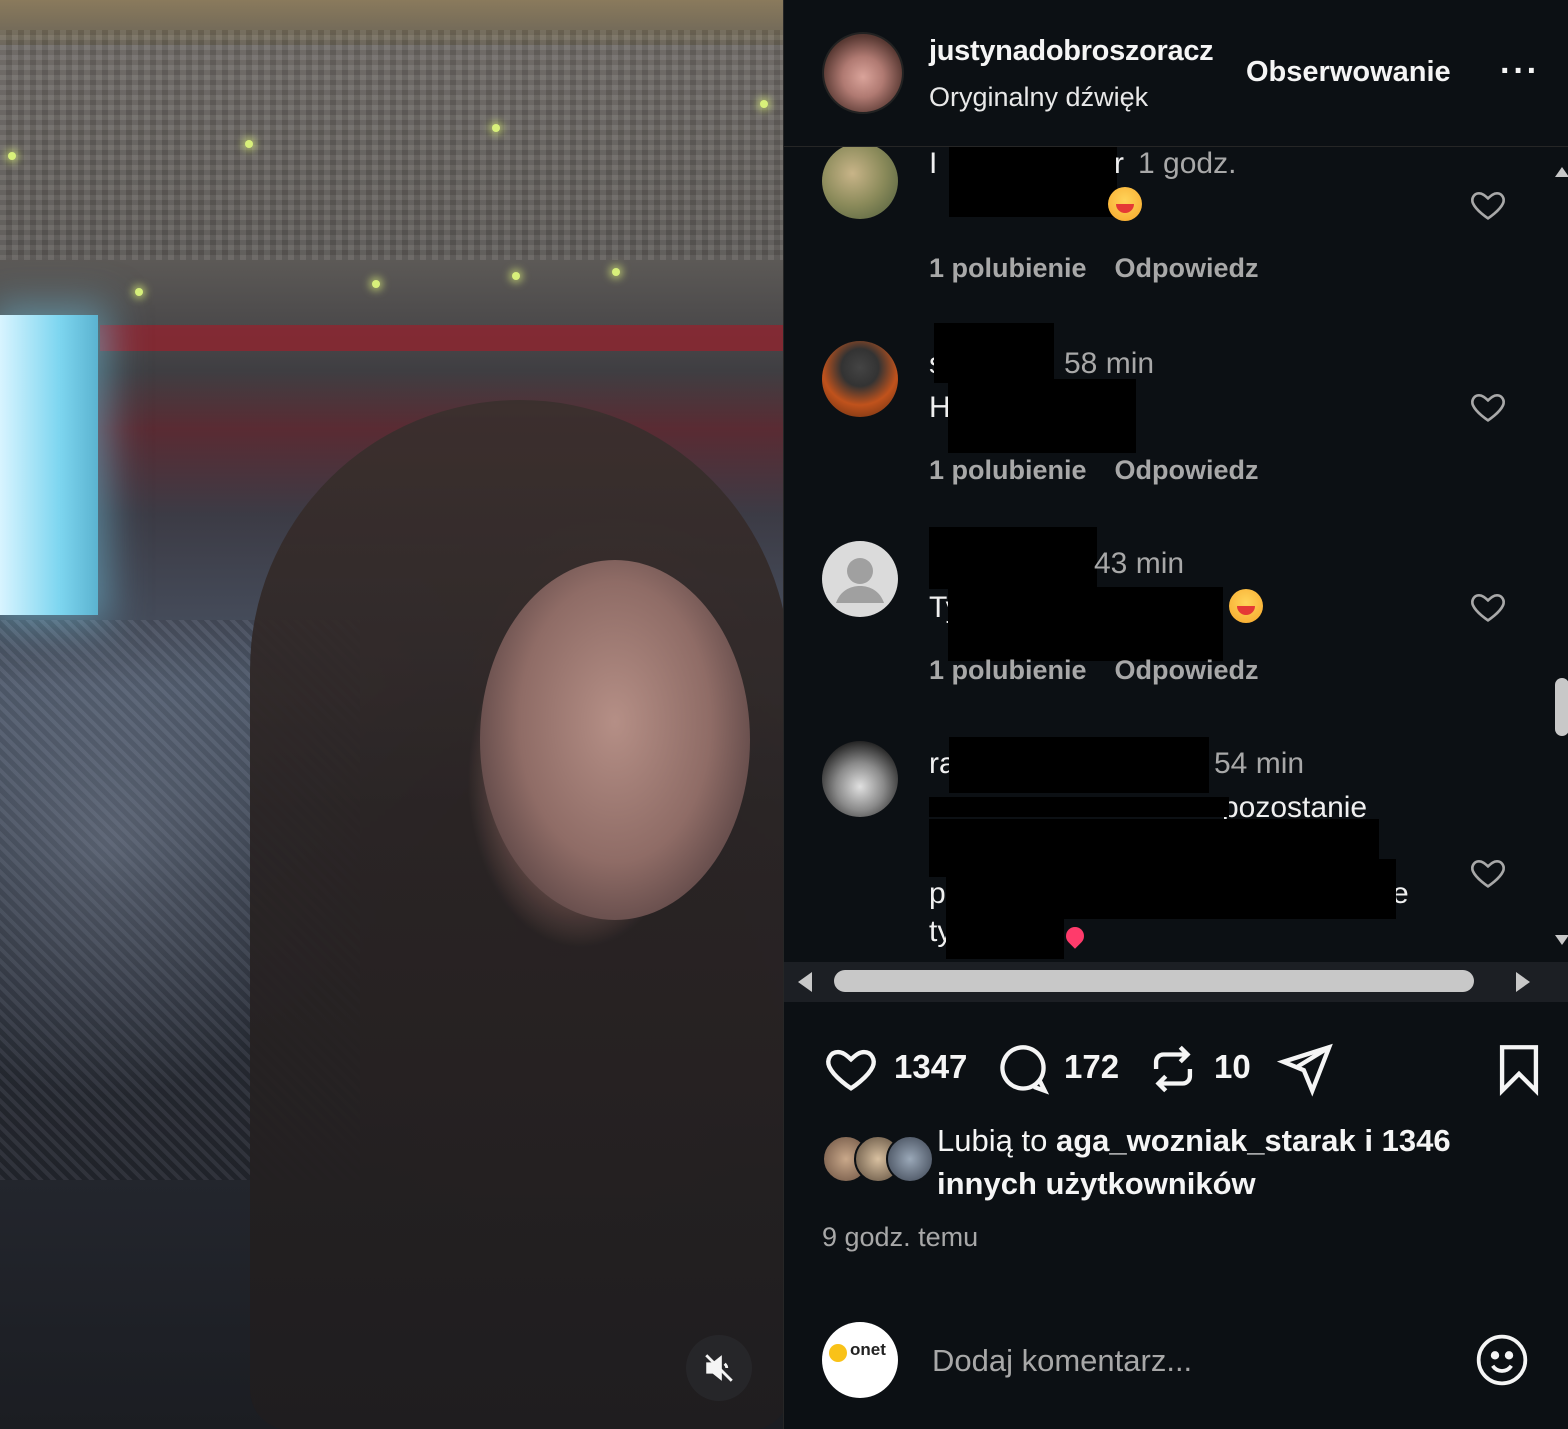  I want to click on scroll-down-arrow-icon, so click(1561, 940).